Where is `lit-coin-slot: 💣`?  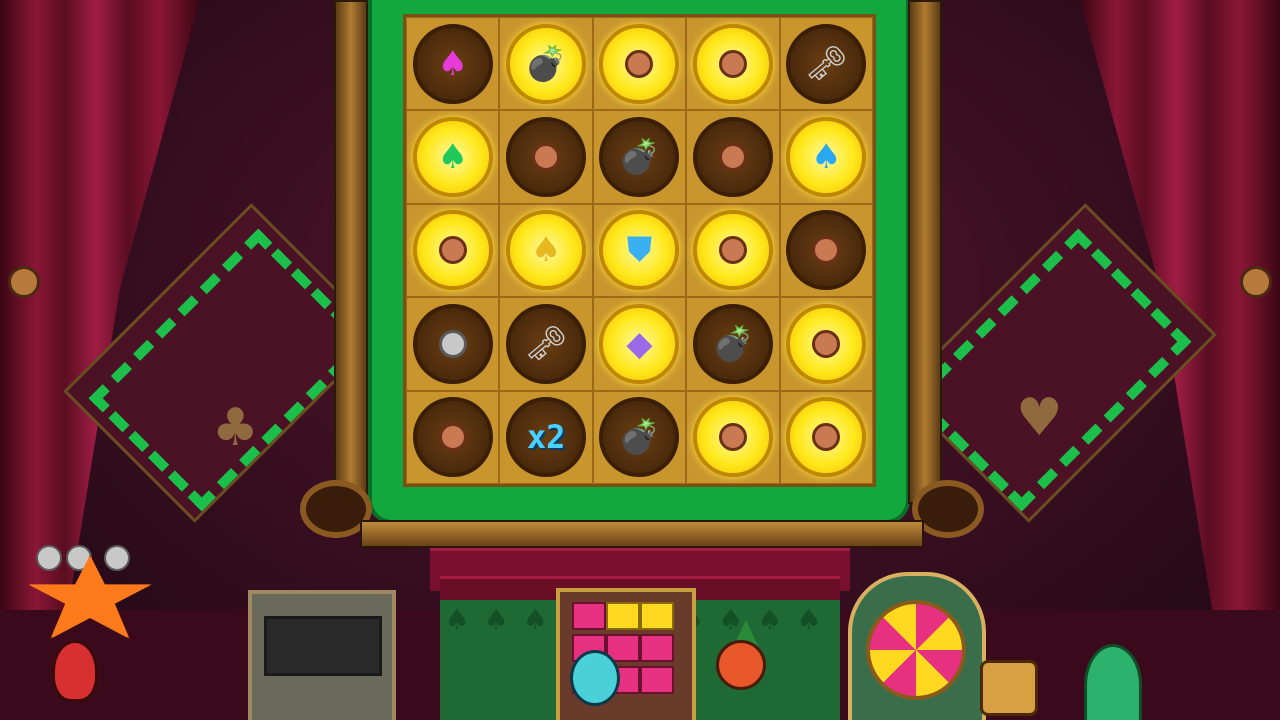
lit-coin-slot: 💣 is located at coordinates (546, 63).